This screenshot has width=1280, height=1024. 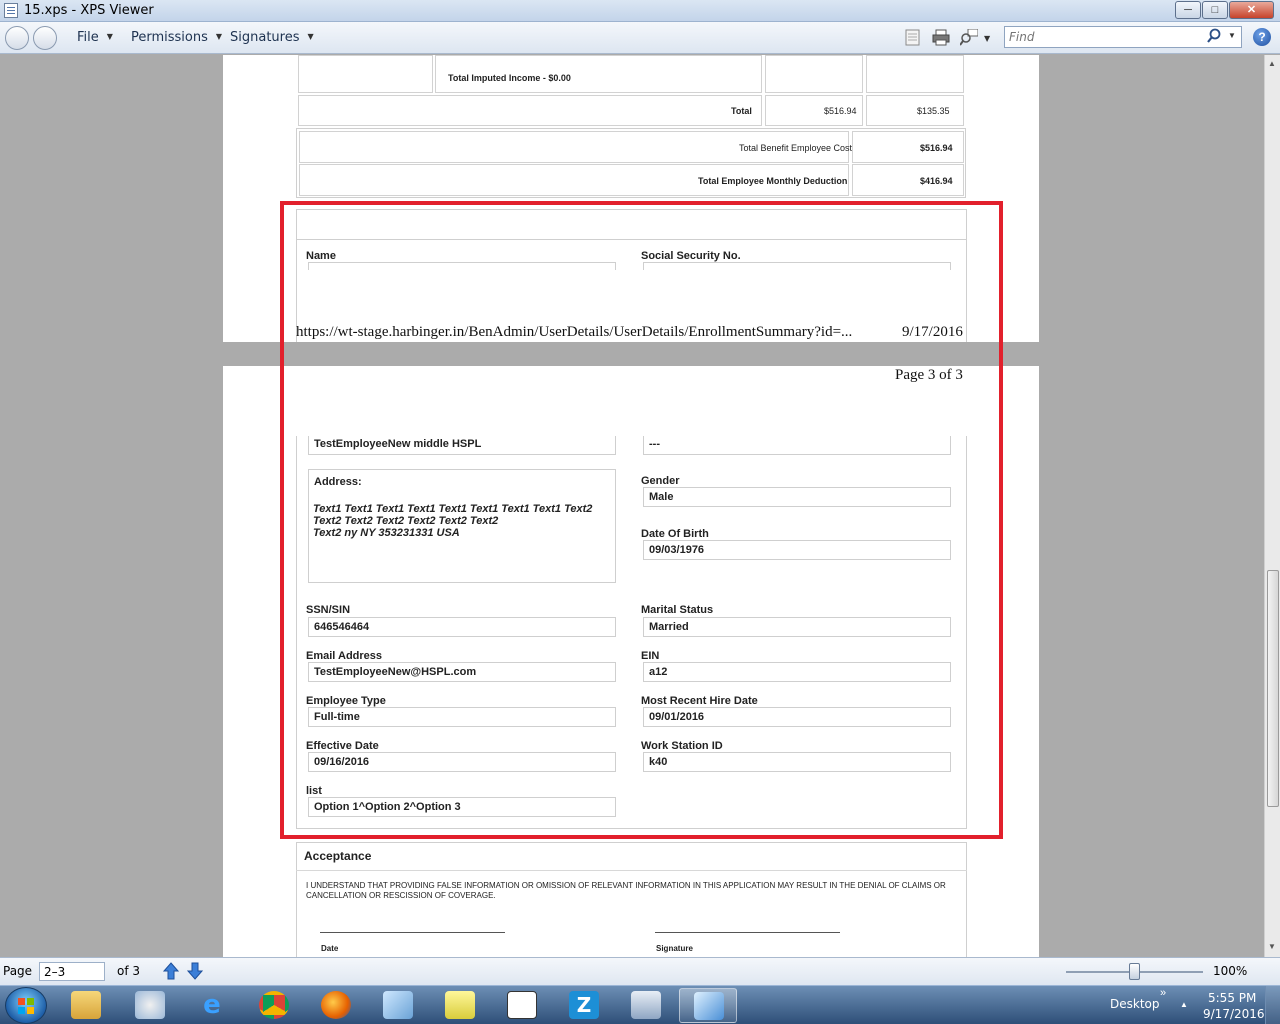 I want to click on workstation-field: k40, so click(x=797, y=762).